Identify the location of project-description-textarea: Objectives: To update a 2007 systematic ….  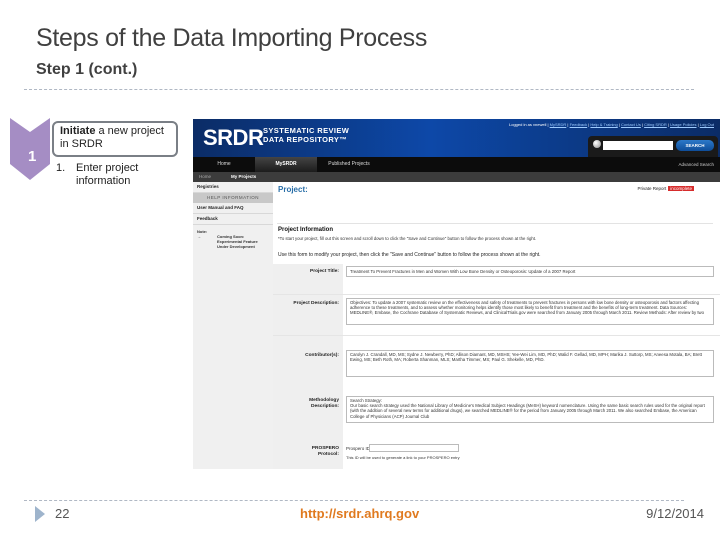
(530, 311).